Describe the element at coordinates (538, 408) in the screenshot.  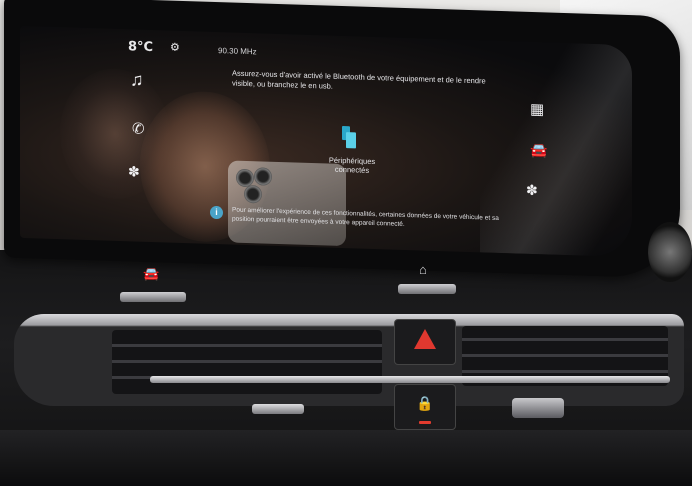
I see `vent-adjuster-right` at that location.